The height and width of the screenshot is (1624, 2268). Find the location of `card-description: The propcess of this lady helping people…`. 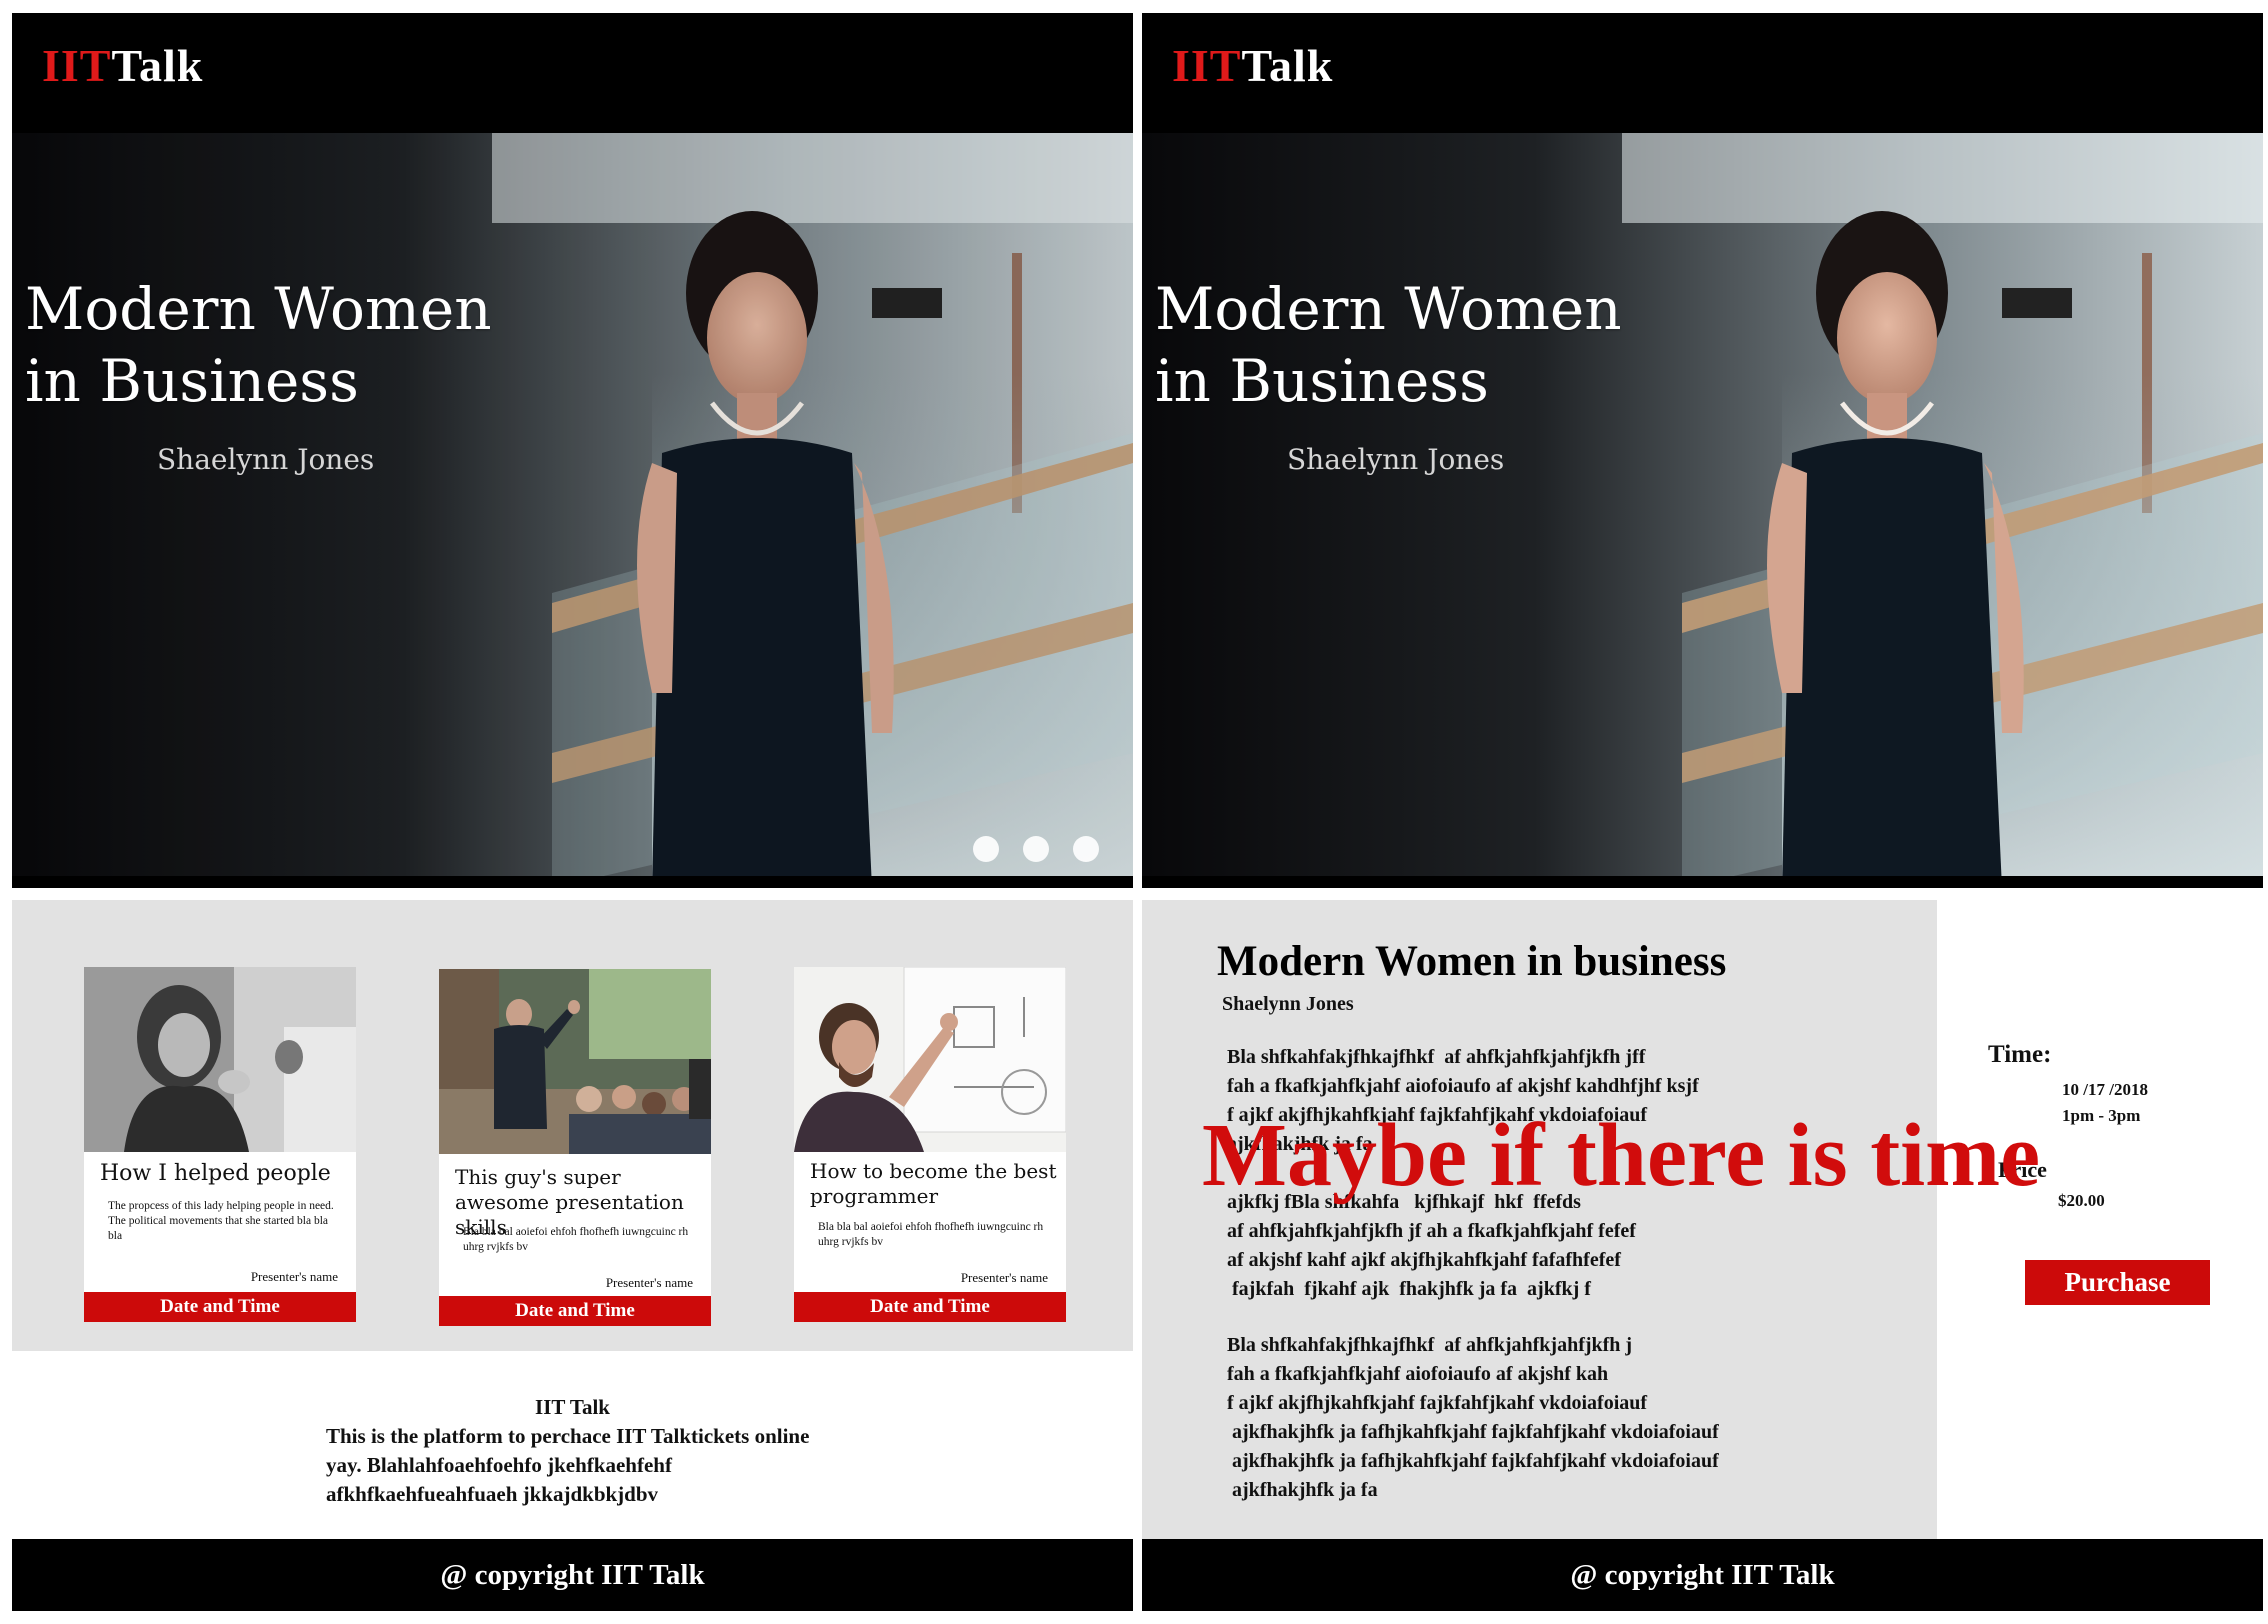

card-description: The propcess of this lady helping people… is located at coordinates (221, 1221).